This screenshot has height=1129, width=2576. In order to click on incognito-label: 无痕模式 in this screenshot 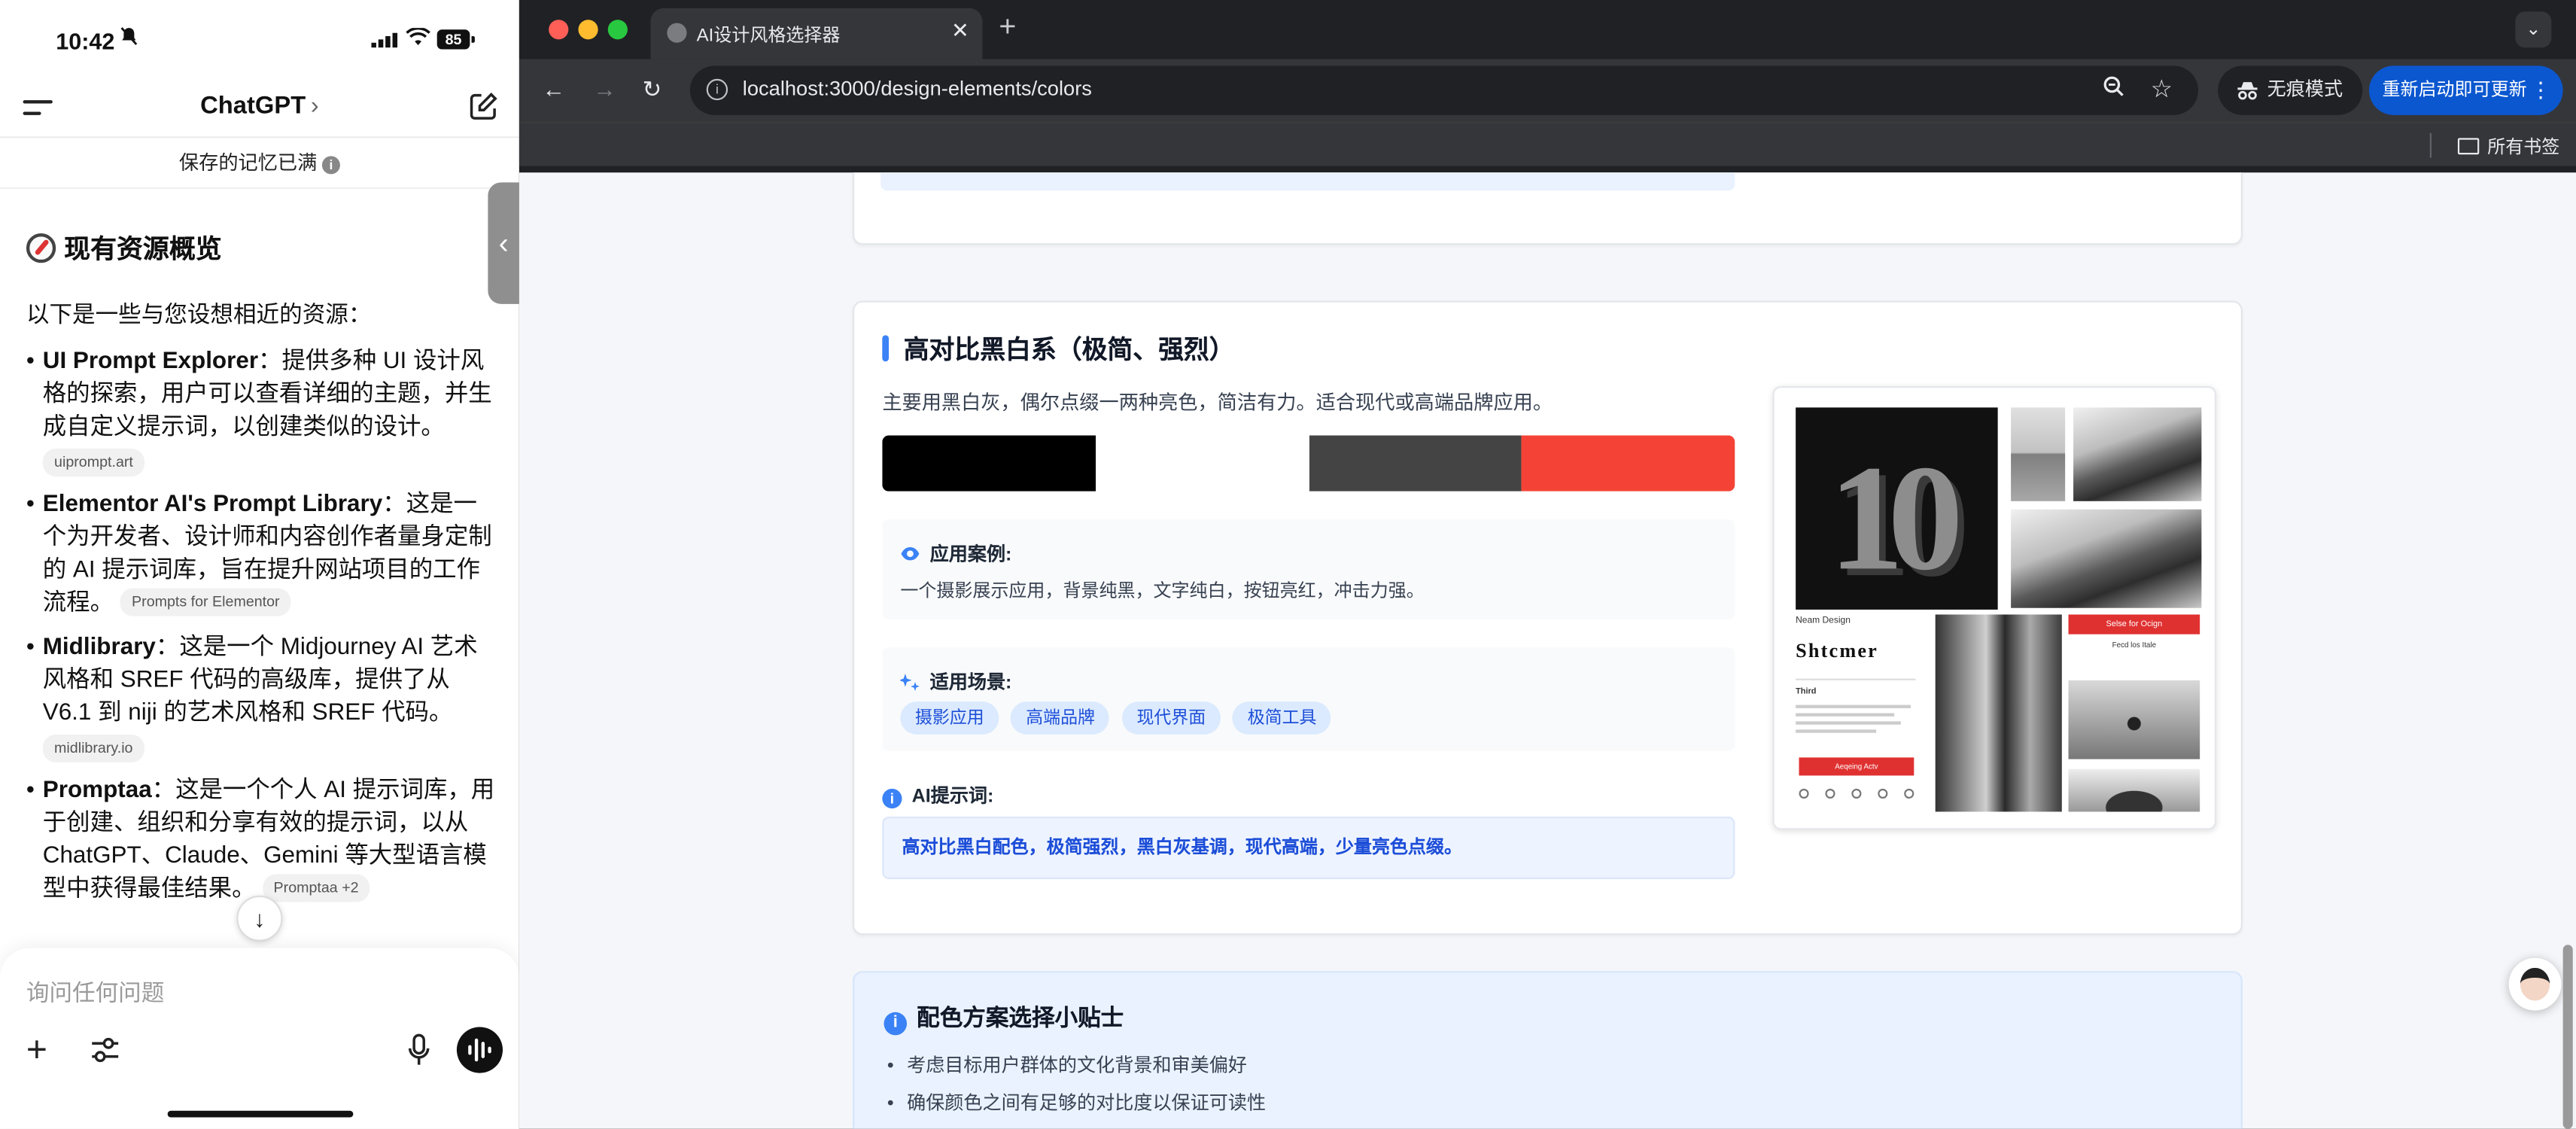, I will do `click(2305, 90)`.